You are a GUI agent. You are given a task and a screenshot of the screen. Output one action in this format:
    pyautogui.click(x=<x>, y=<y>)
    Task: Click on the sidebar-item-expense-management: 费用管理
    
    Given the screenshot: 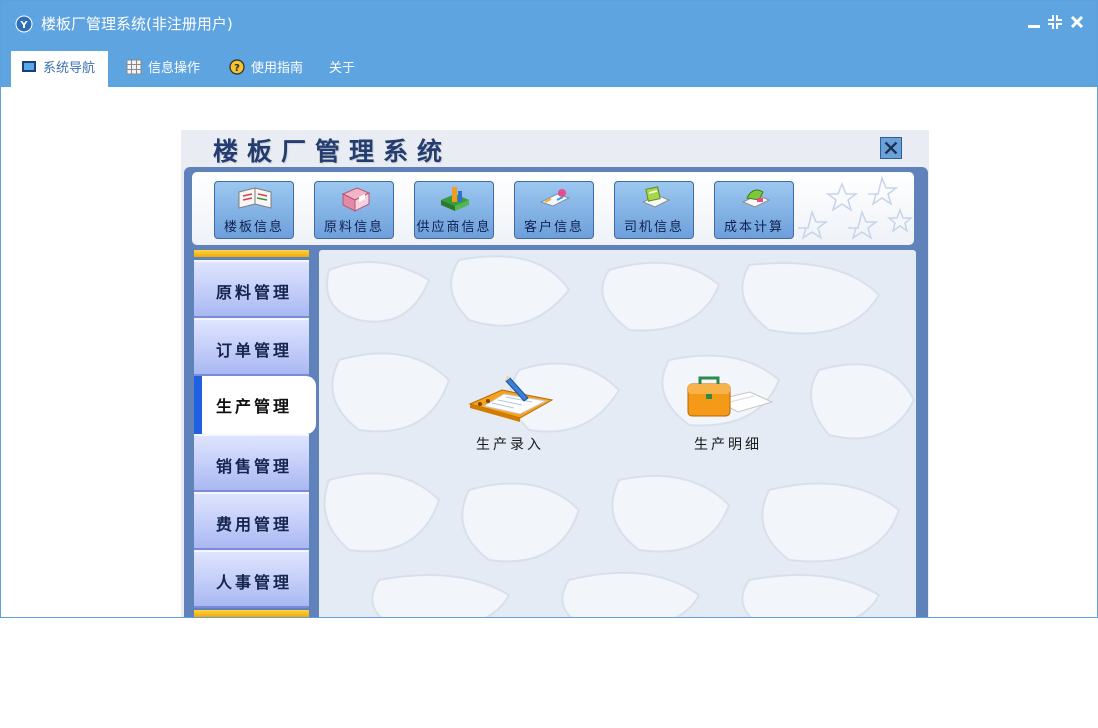 What is the action you would take?
    pyautogui.click(x=251, y=521)
    